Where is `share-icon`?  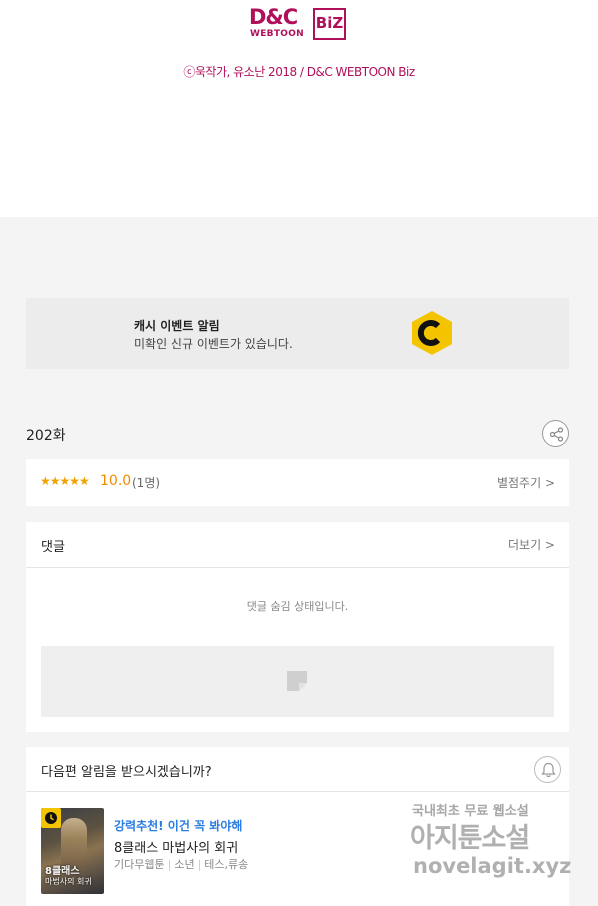 share-icon is located at coordinates (556, 434).